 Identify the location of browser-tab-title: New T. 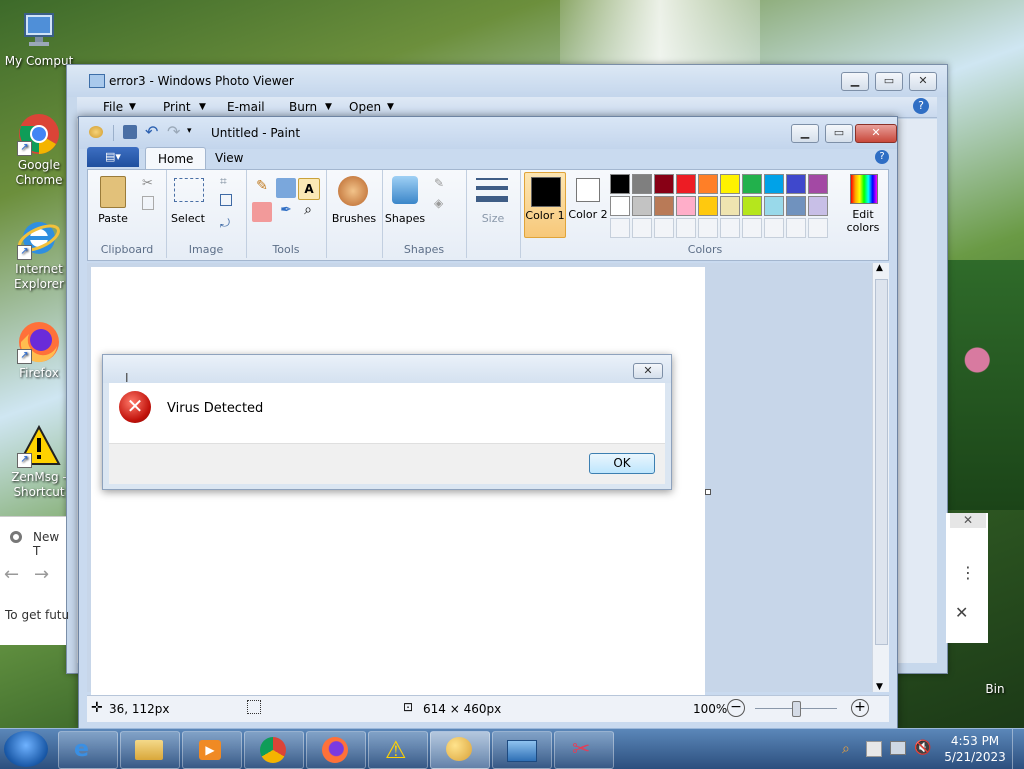
(49, 544).